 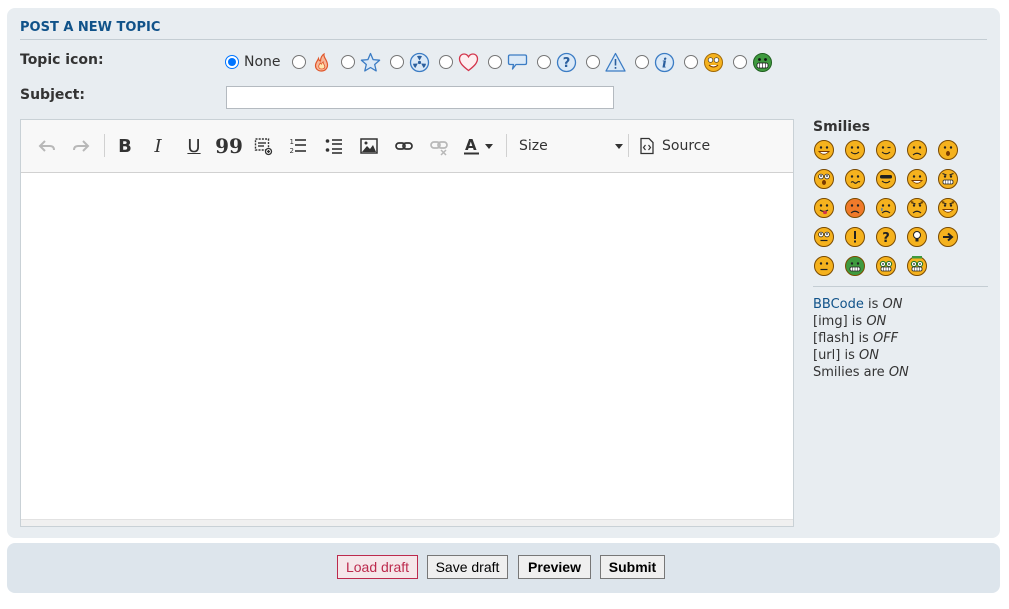 What do you see at coordinates (81, 146) in the screenshot?
I see `redo-icon` at bounding box center [81, 146].